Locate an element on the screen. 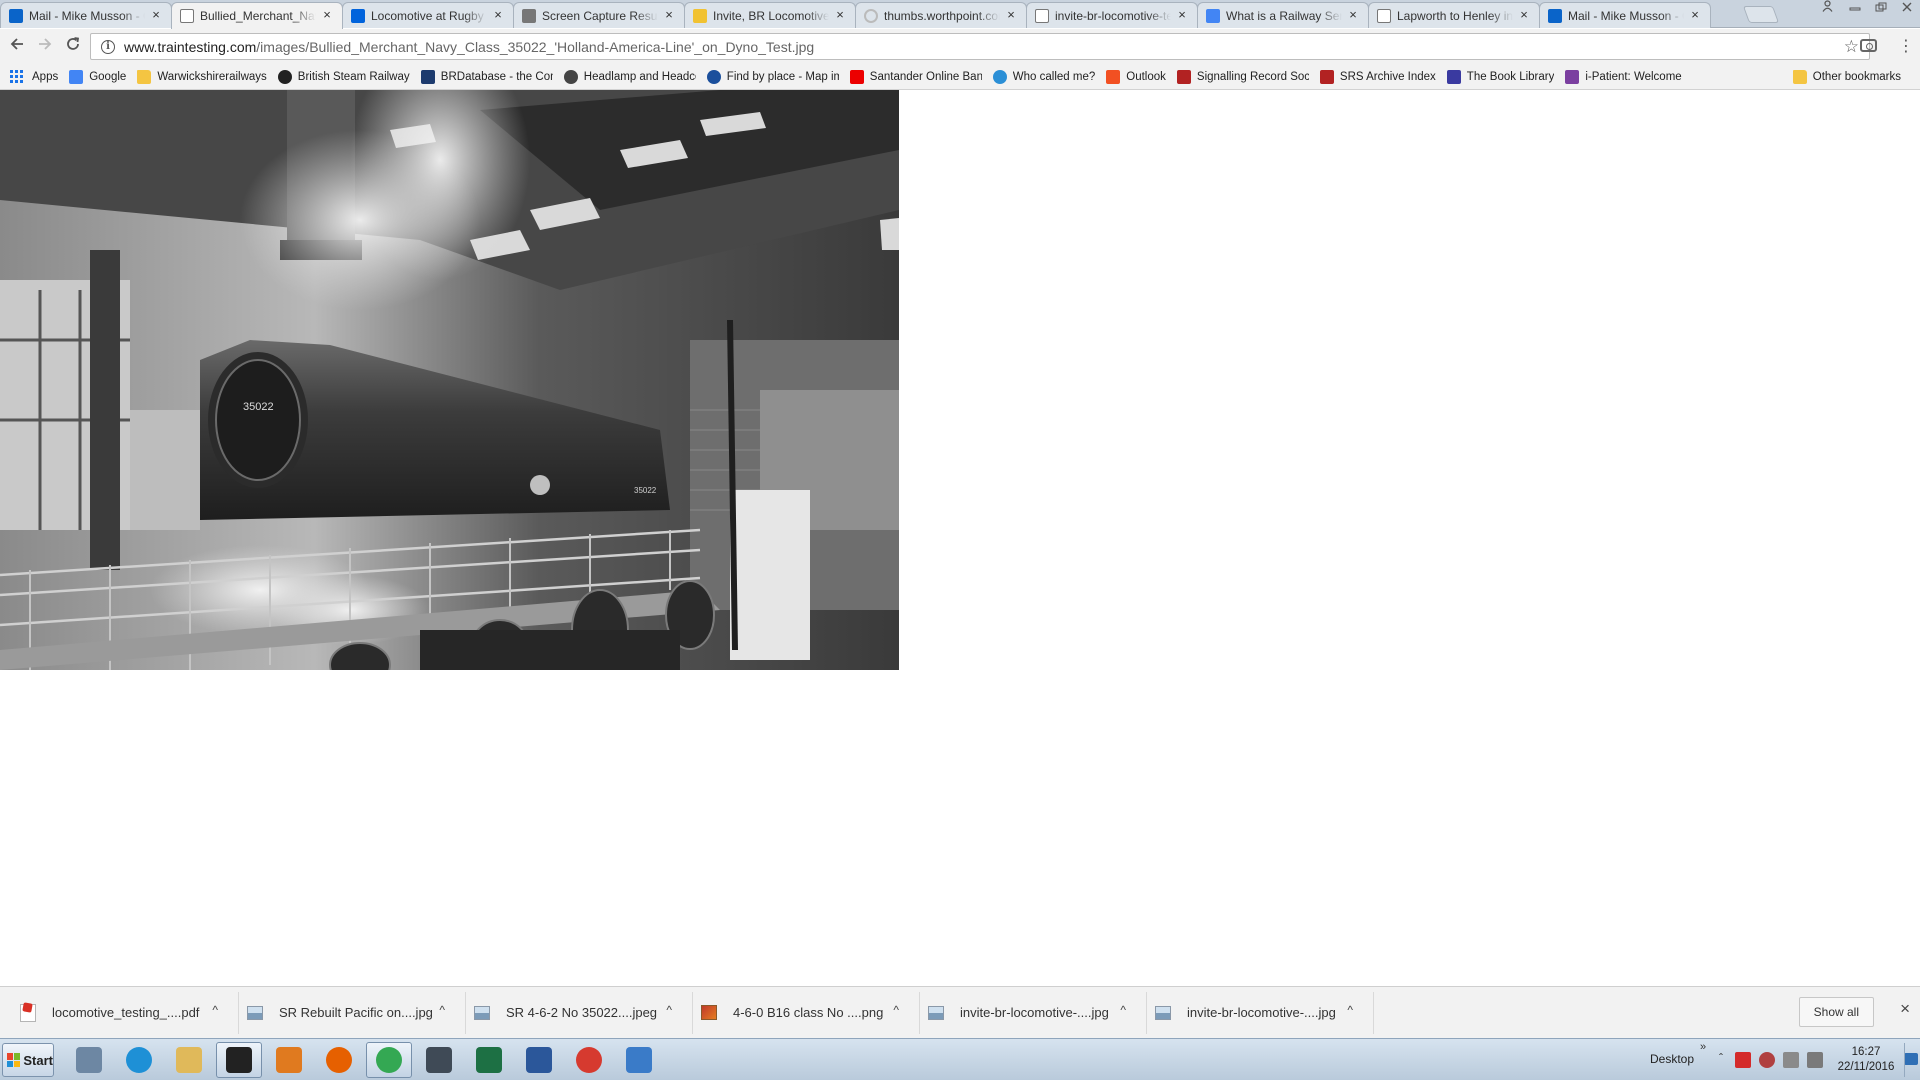 This screenshot has width=1920, height=1080. bookmark-item: Who called me? is located at coordinates (1046, 77).